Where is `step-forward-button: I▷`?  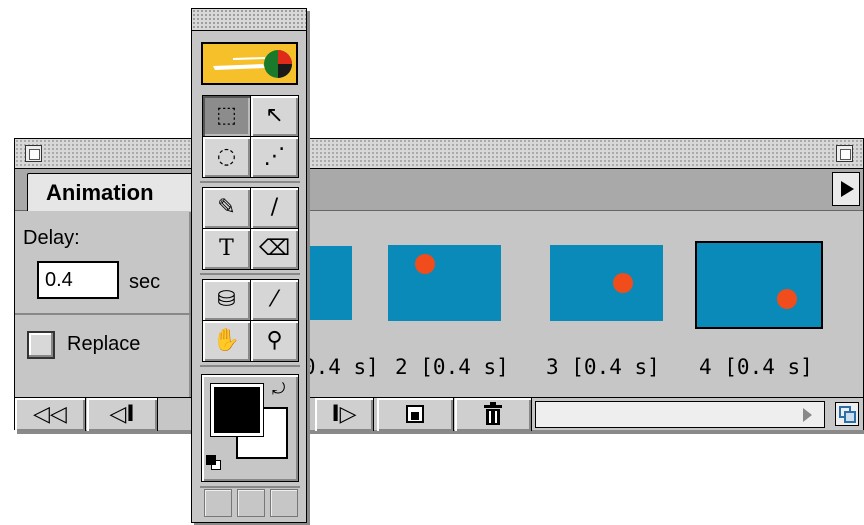
step-forward-button: I▷ is located at coordinates (344, 414).